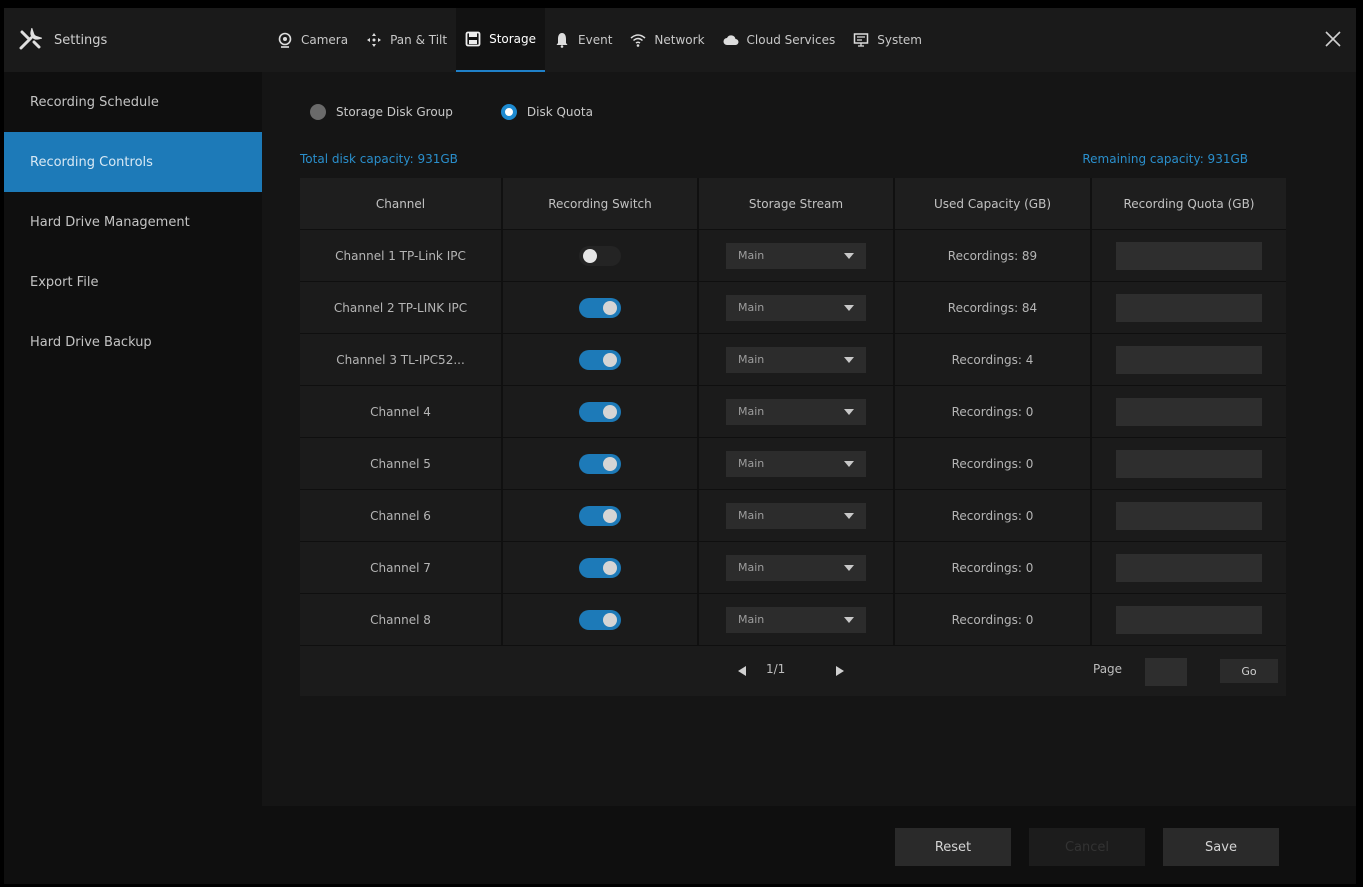  I want to click on sidebar-item-recording-schedule: Recording Schedule, so click(133, 102).